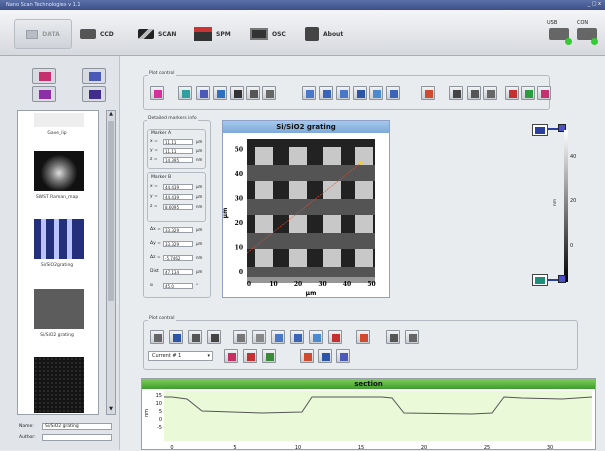 The width and height of the screenshot is (605, 451). I want to click on open-folder-button, so click(44, 76).